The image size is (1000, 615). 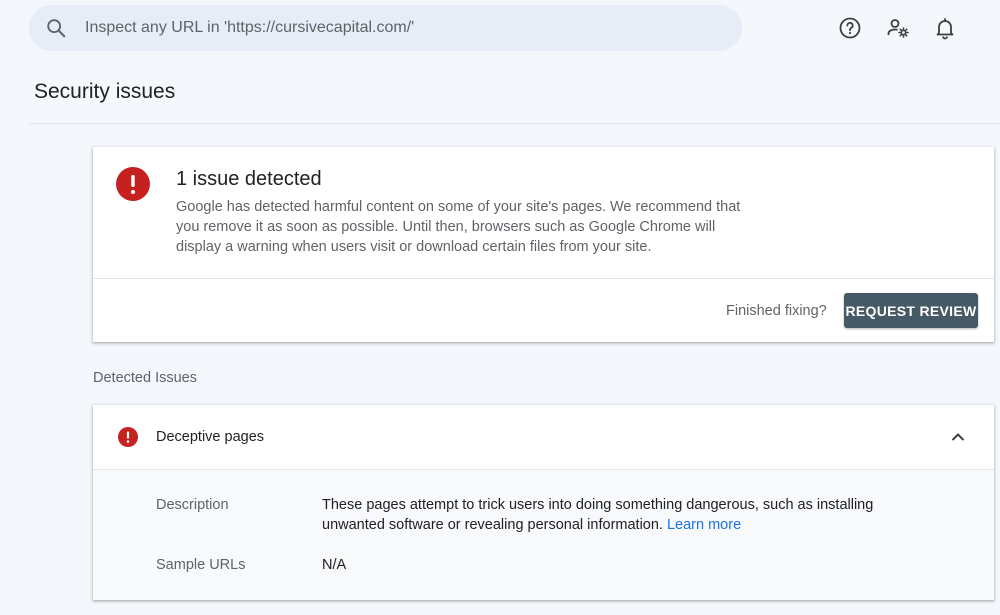 I want to click on search-icon, so click(x=56, y=28).